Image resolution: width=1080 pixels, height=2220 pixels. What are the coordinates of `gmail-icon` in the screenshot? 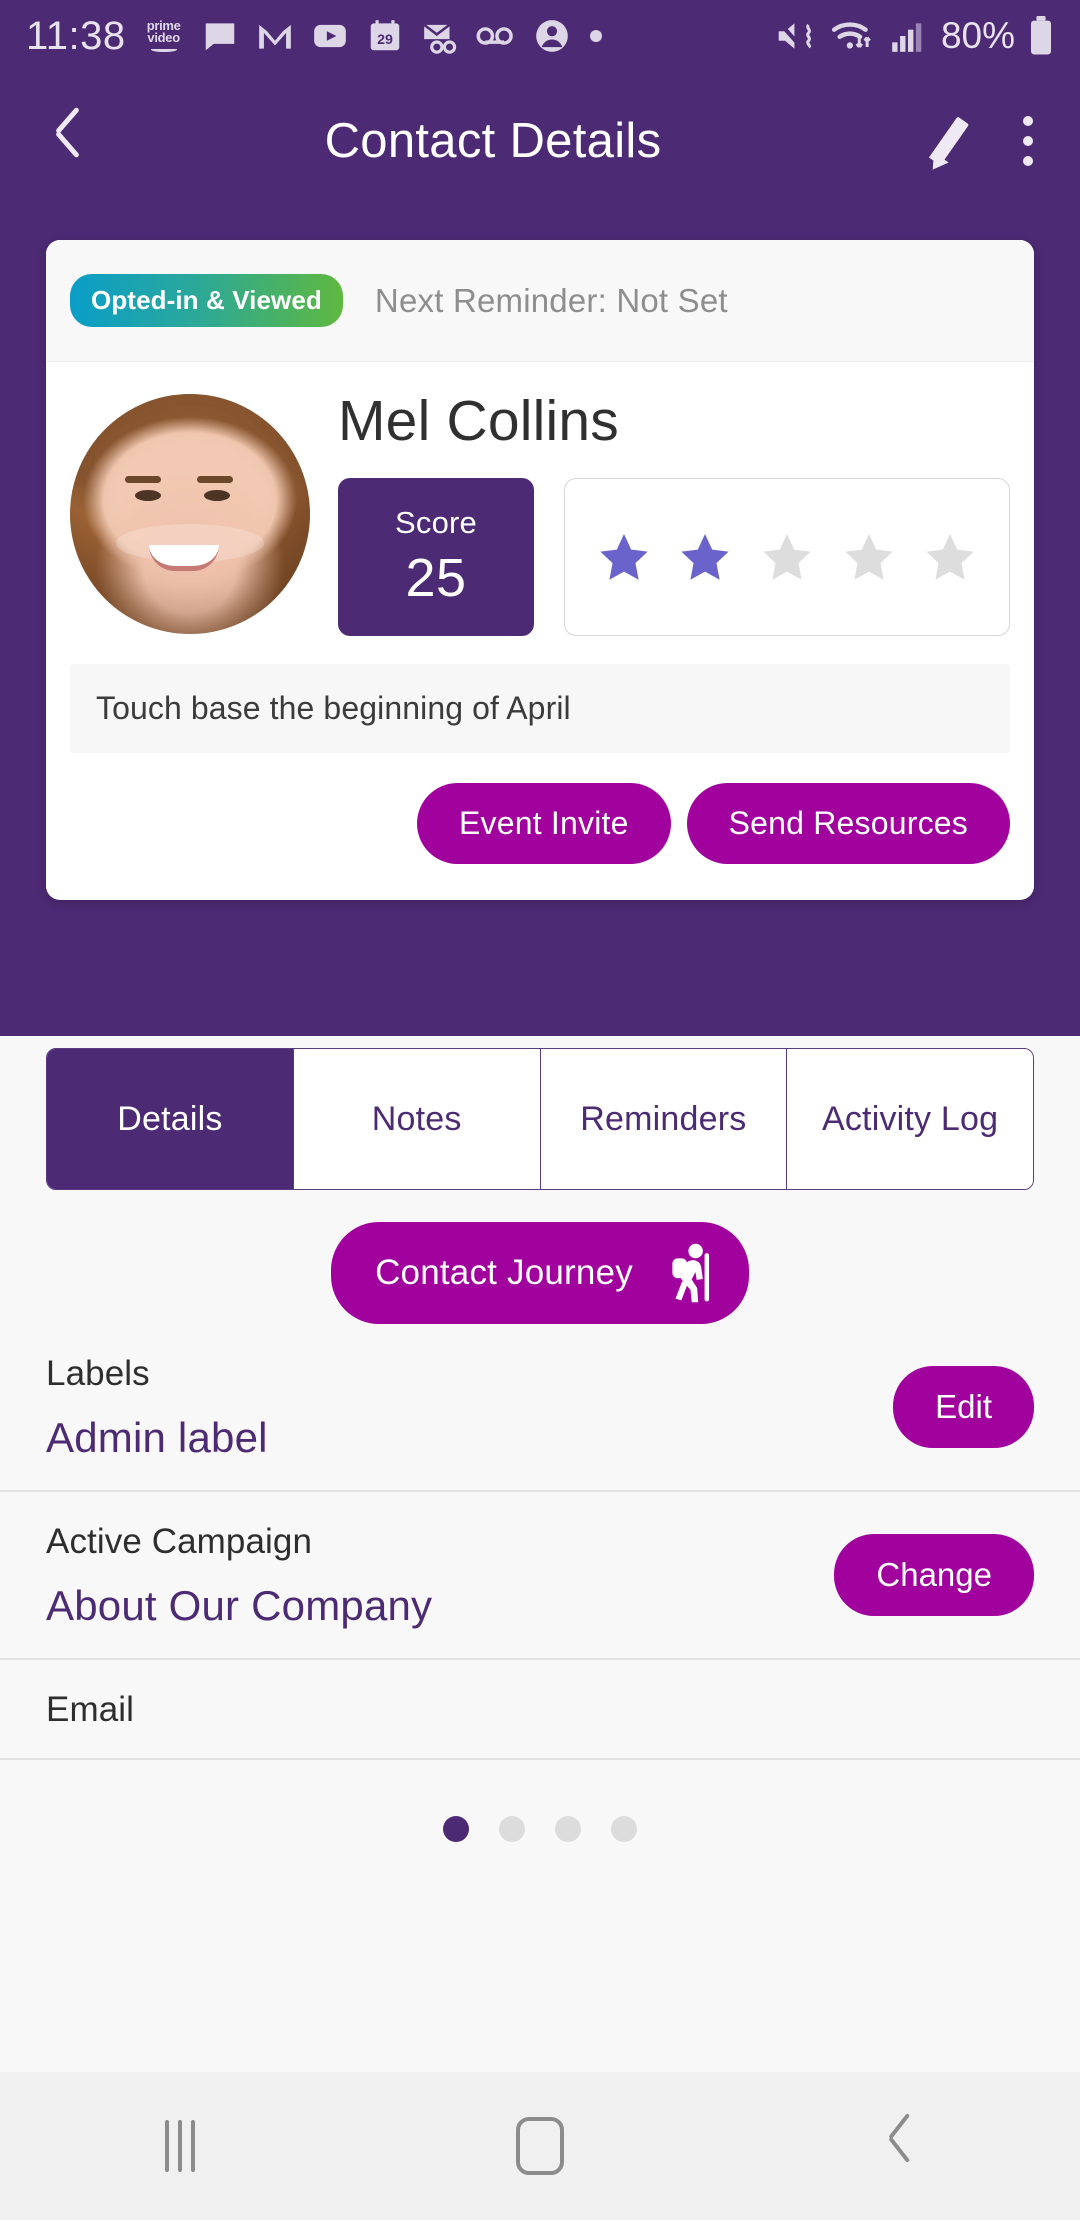 It's located at (275, 36).